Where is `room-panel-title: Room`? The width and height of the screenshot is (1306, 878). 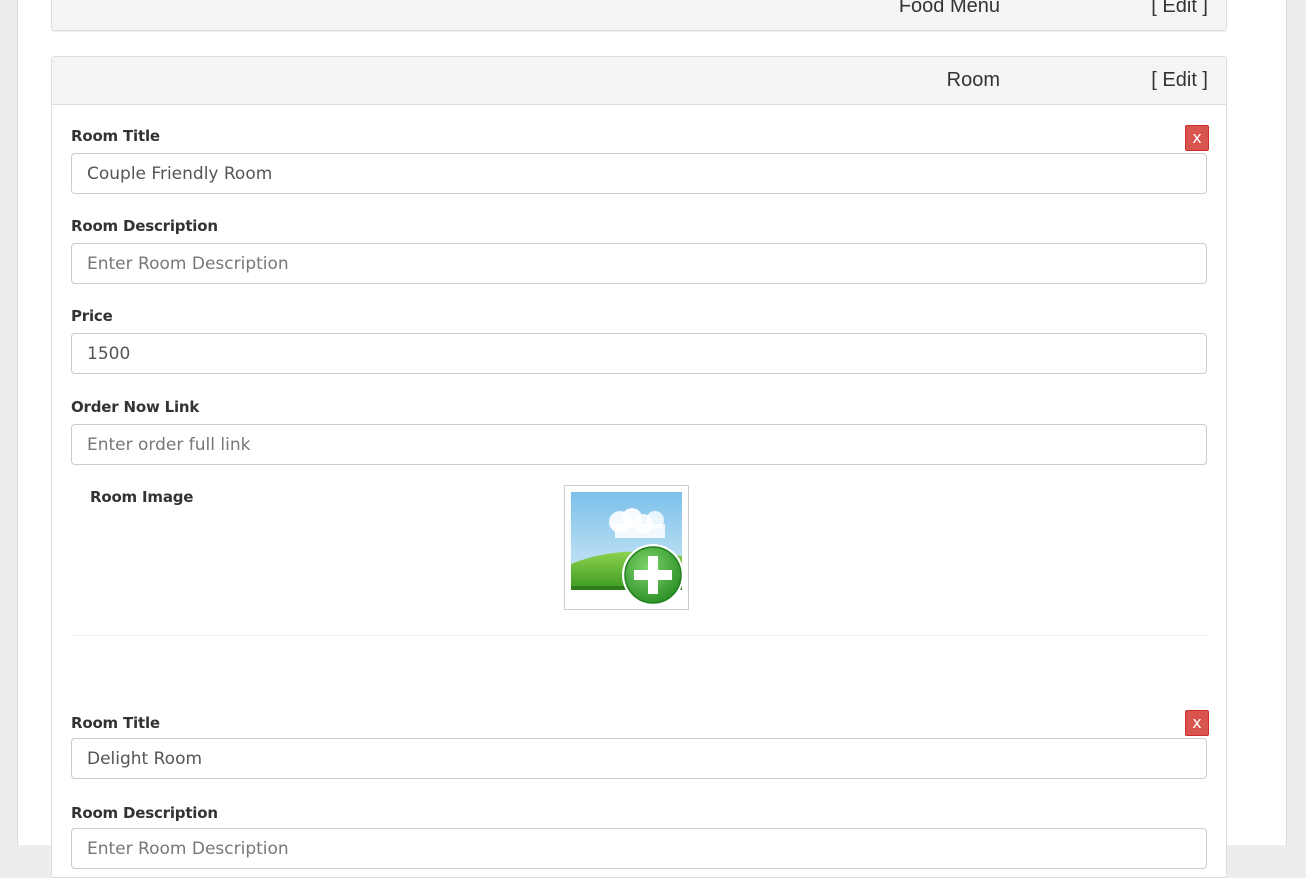
room-panel-title: Room is located at coordinates (973, 80).